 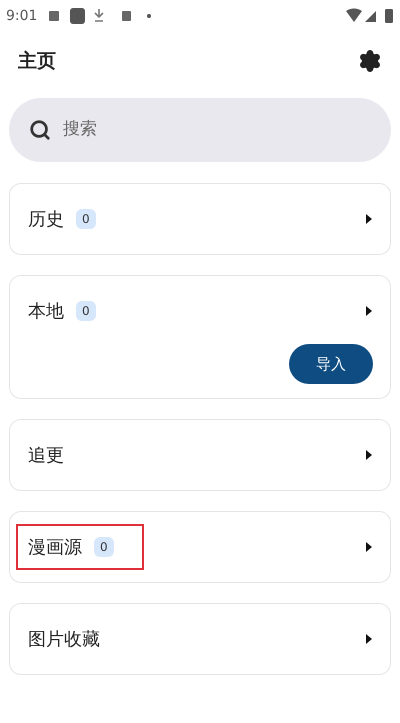 I want to click on card-background: 图片收藏, so click(x=200, y=639).